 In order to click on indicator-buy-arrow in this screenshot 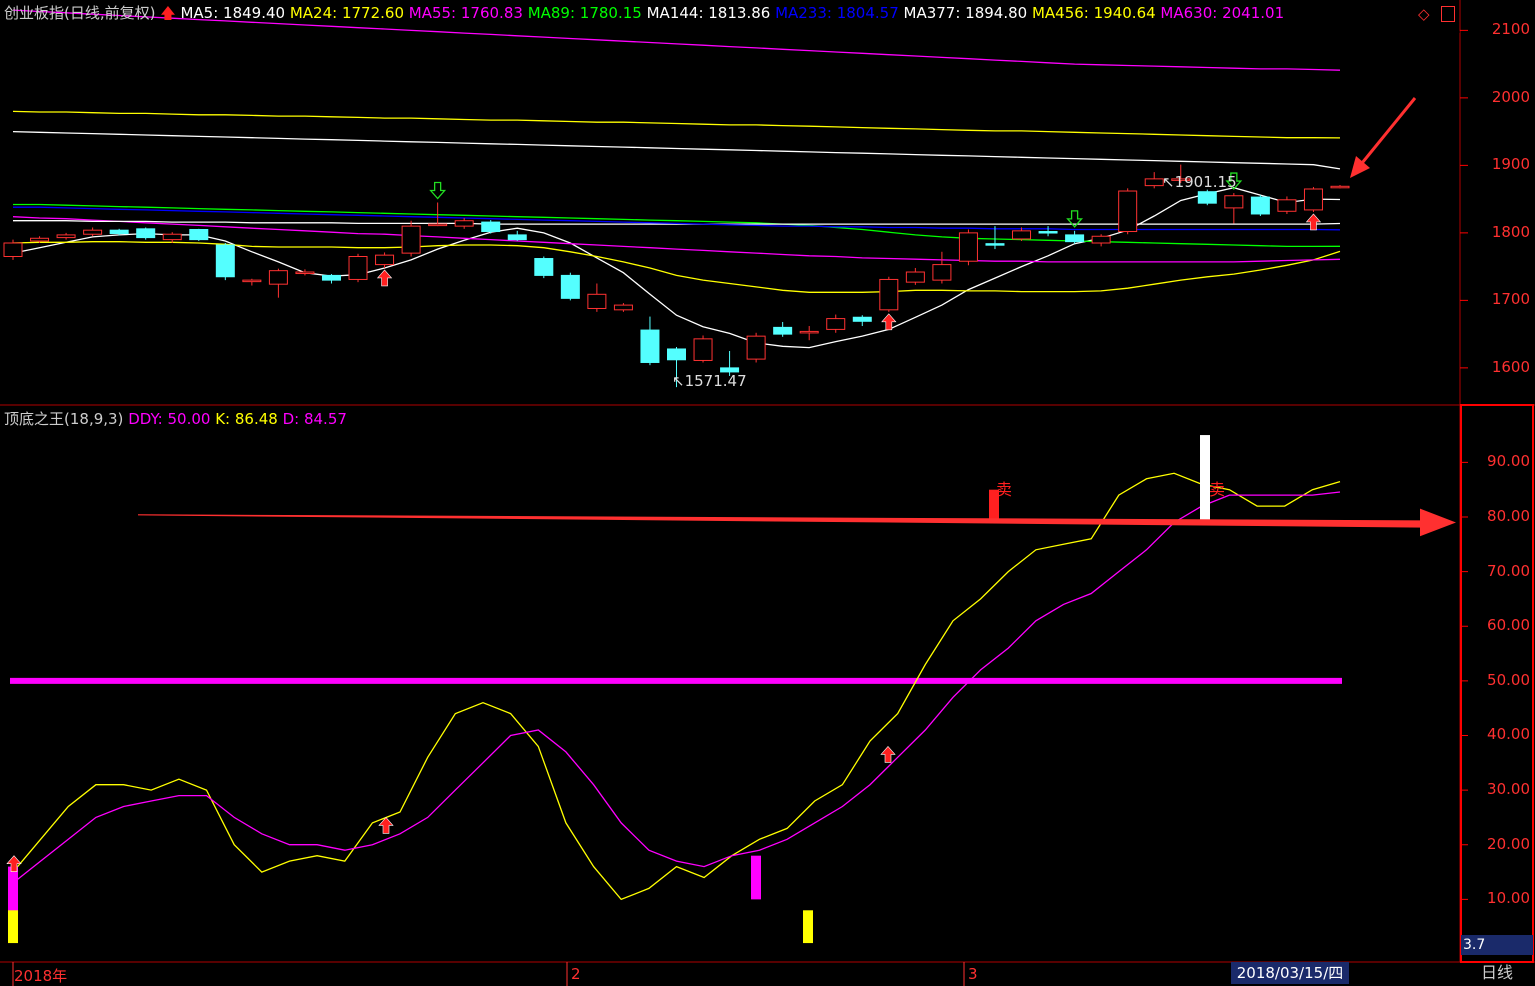, I will do `click(888, 754)`.